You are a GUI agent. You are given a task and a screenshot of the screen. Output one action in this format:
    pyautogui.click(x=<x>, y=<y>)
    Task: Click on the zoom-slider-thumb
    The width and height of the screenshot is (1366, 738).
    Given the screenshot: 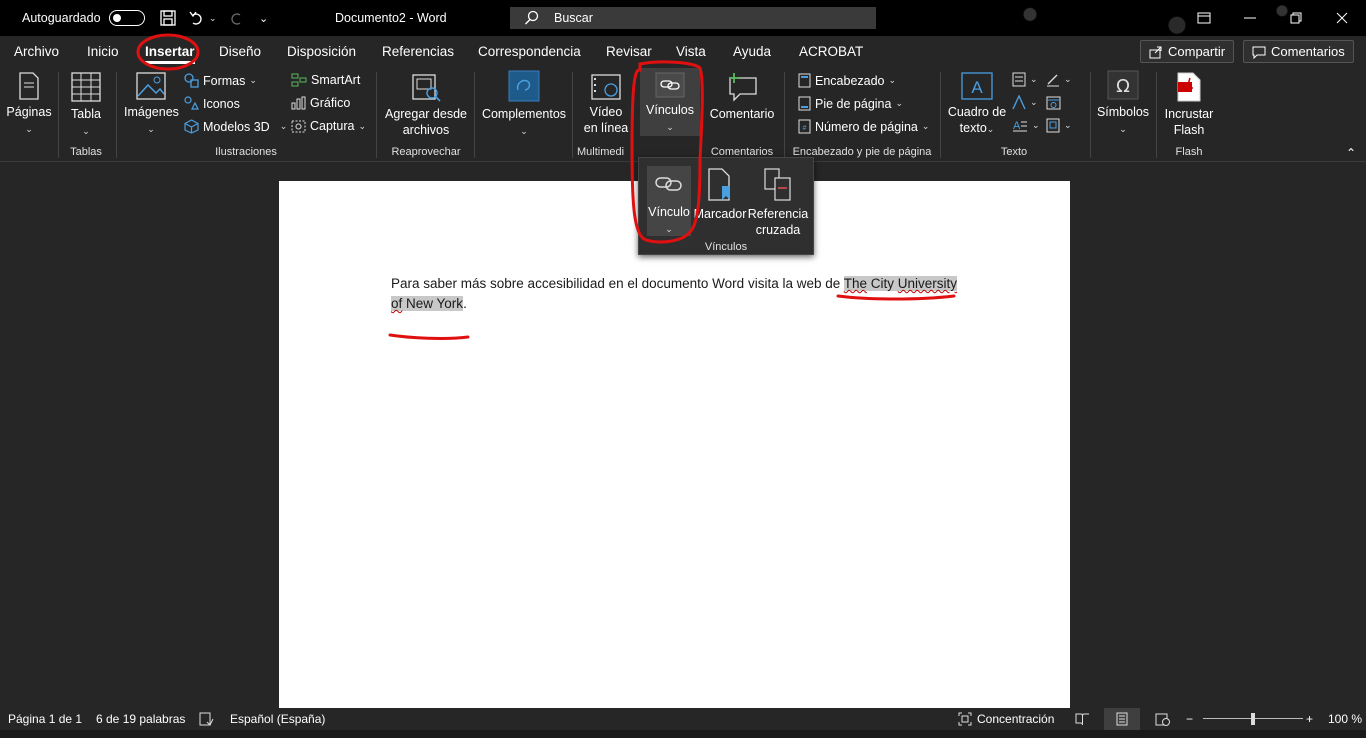 What is the action you would take?
    pyautogui.click(x=1253, y=719)
    